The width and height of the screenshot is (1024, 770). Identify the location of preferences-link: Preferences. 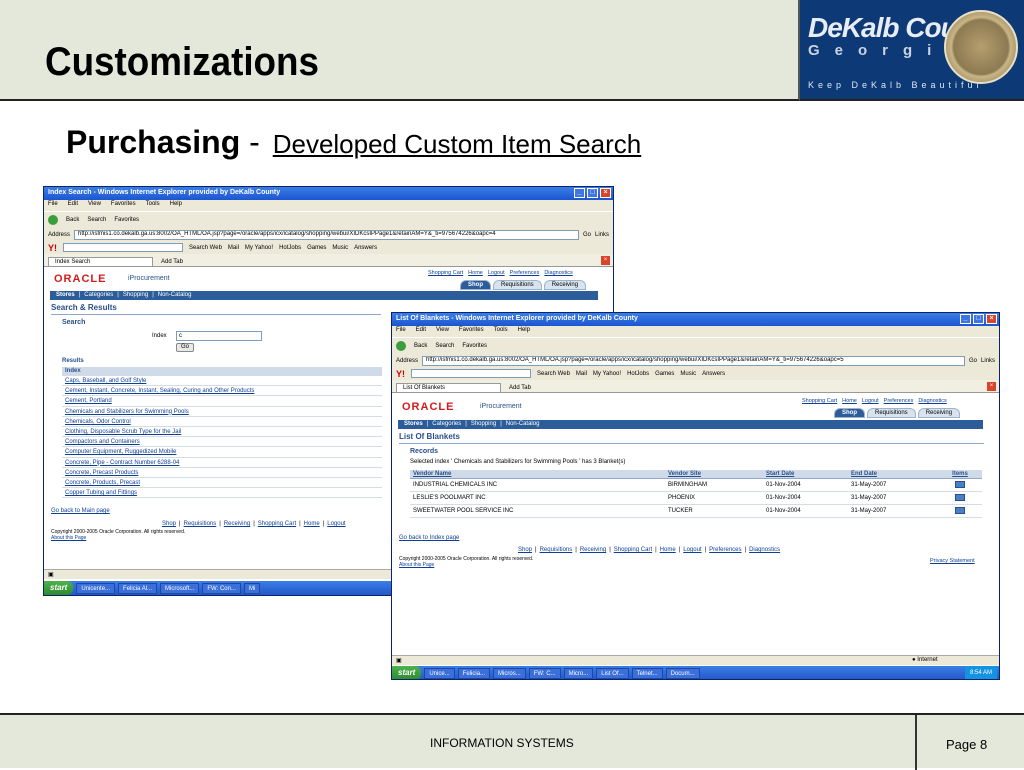
(899, 401).